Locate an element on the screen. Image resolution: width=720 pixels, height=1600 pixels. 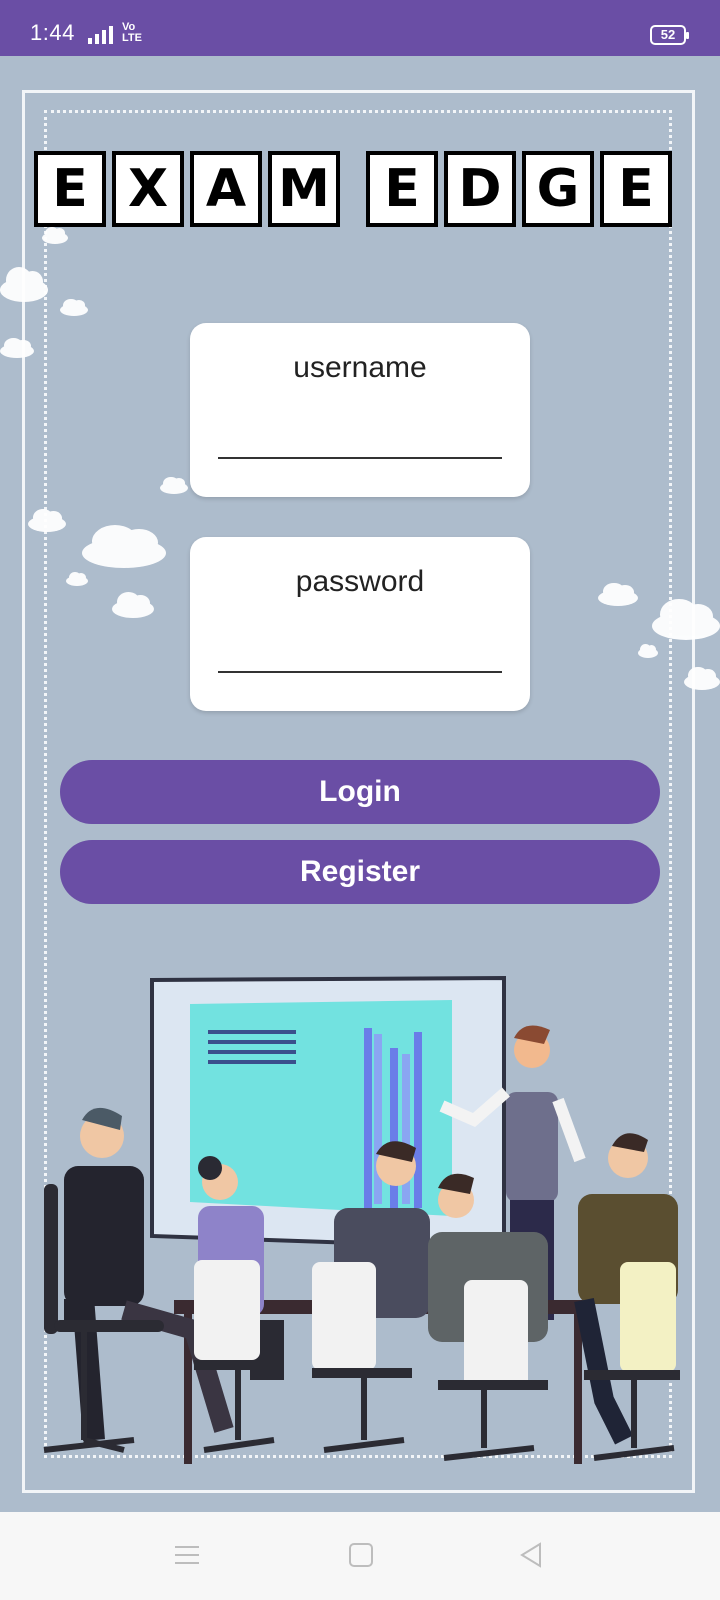
username-label: username is located at coordinates (360, 367).